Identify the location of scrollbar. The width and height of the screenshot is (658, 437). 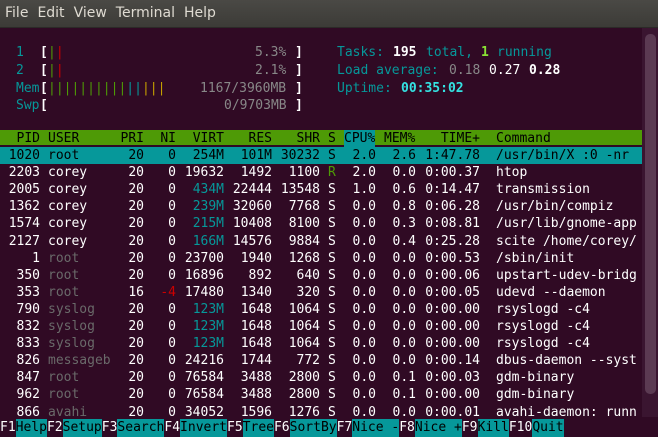
(650, 222).